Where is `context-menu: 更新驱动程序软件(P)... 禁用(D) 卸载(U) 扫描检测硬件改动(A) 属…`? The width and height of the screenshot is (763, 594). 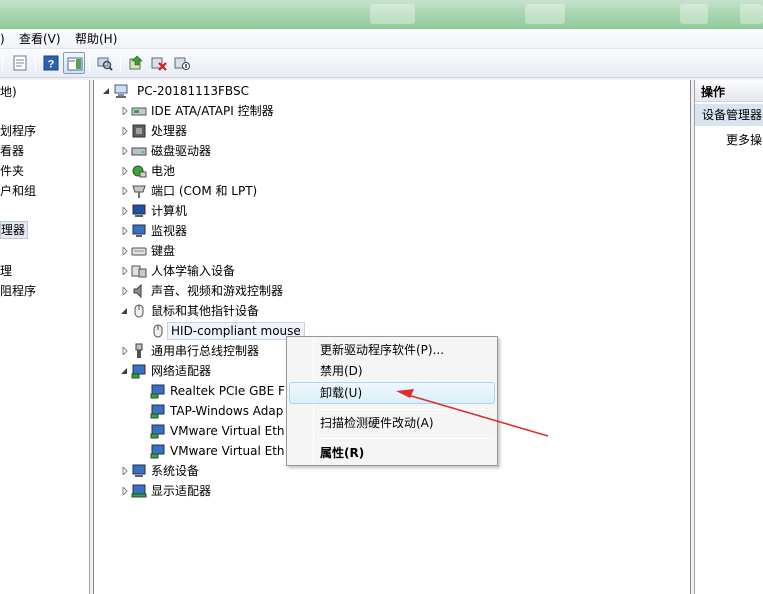 context-menu: 更新驱动程序软件(P)... 禁用(D) 卸载(U) 扫描检测硬件改动(A) 属… is located at coordinates (392, 401).